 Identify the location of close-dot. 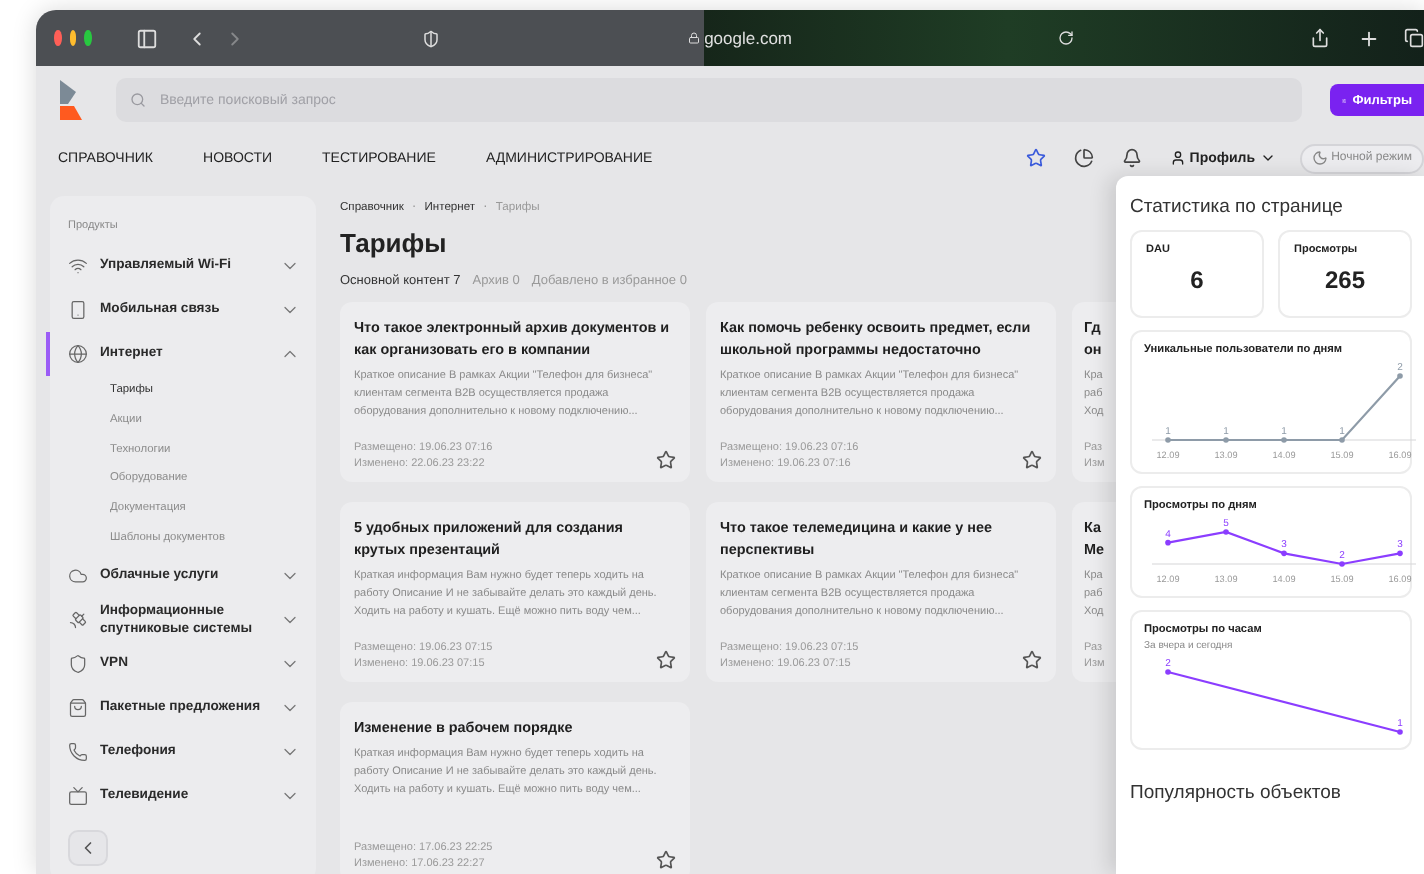
(58, 38).